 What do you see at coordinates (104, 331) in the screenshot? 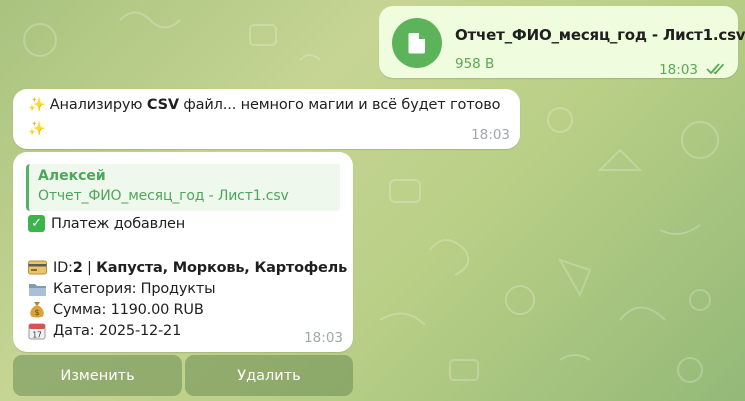
I see `payment-date-line: 17 Дата: 2025-12-21` at bounding box center [104, 331].